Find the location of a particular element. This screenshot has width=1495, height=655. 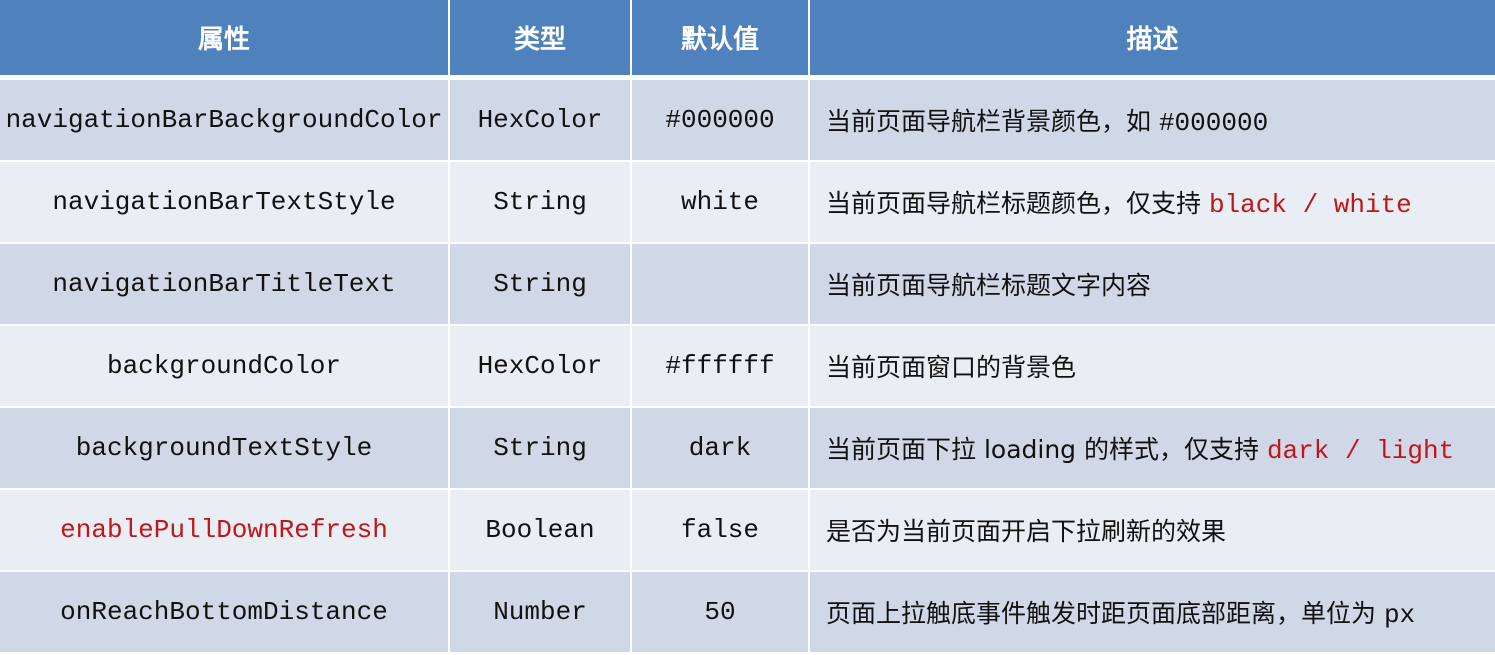

description-cell: 当前页面下拉 loading 的样式，仅支持 dark / light is located at coordinates (1151, 448).